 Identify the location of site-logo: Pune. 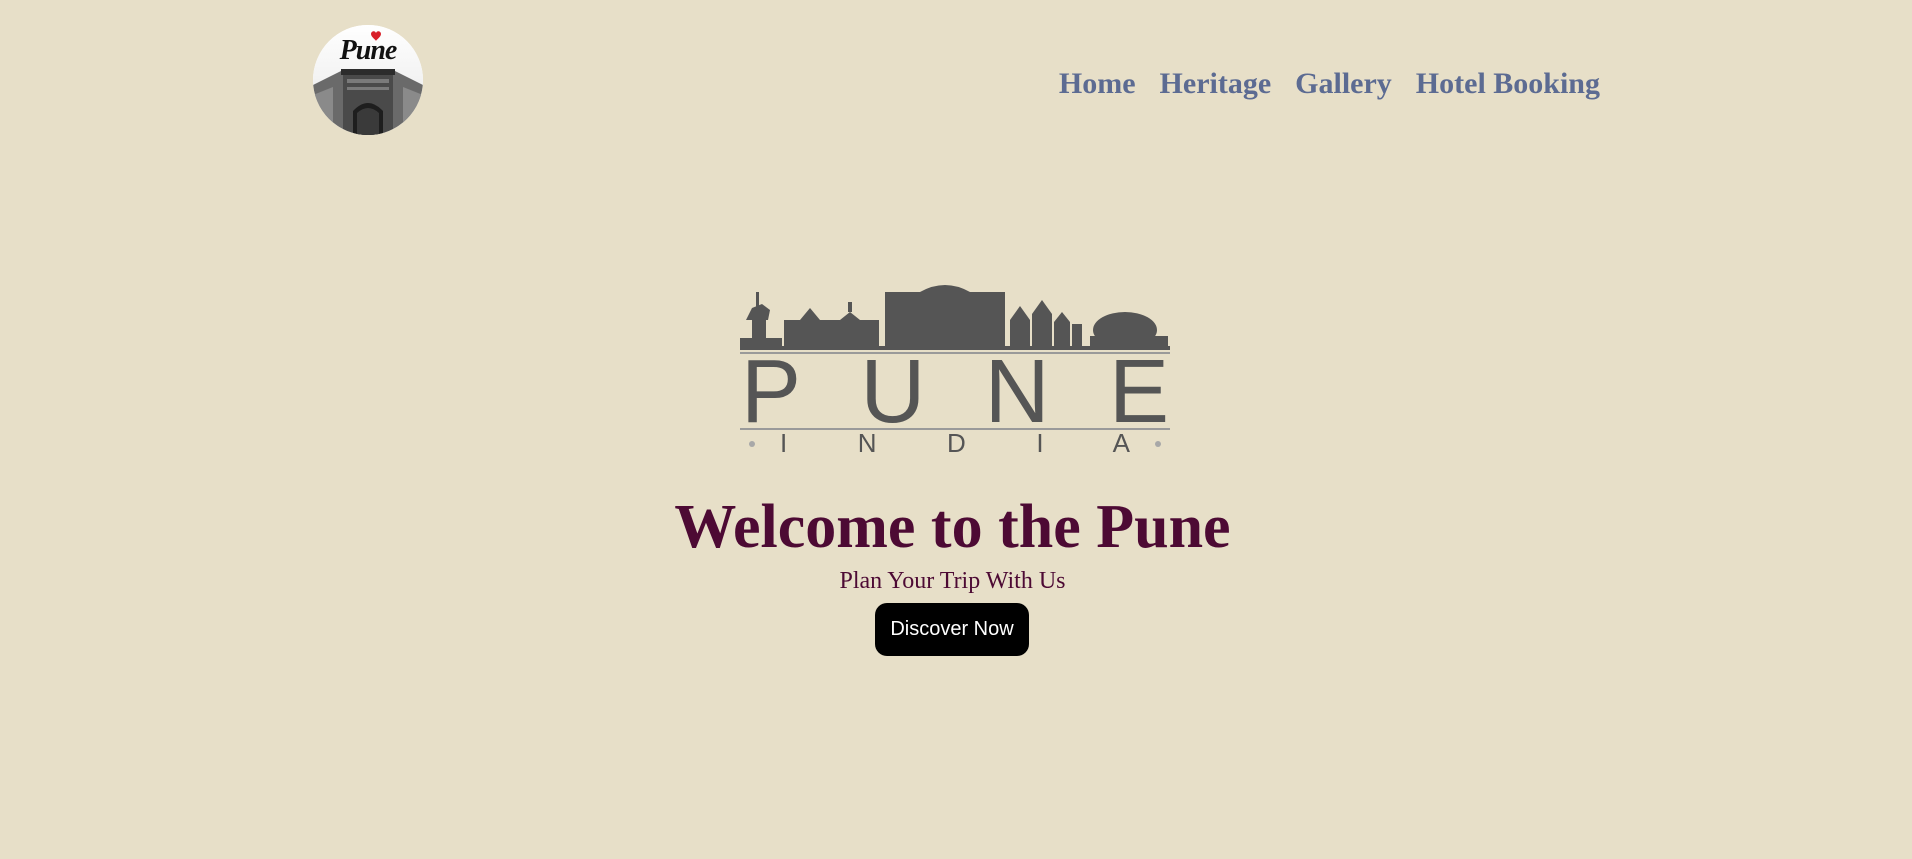
(368, 80).